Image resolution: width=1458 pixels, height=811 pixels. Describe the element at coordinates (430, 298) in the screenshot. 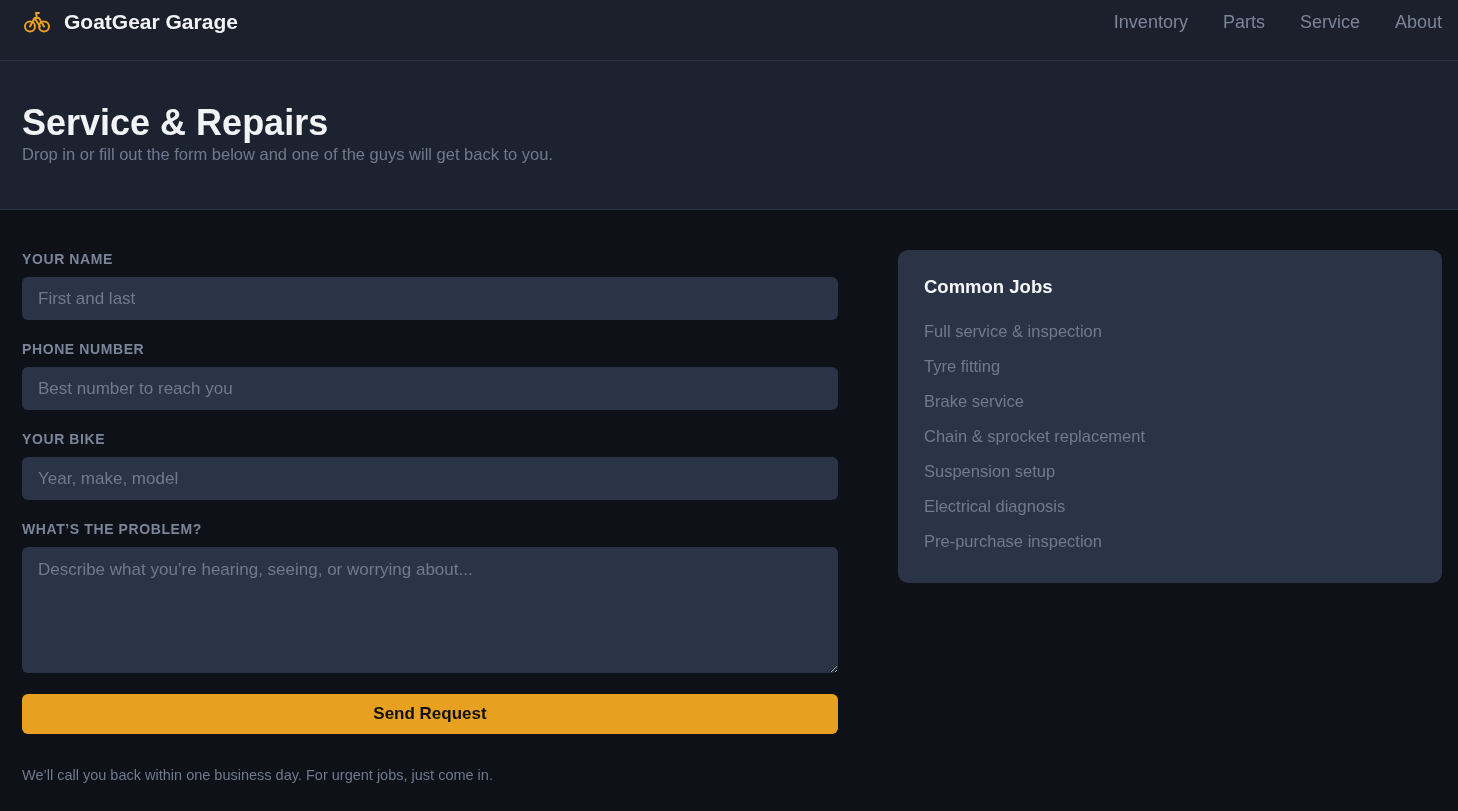

I see `input-field: First and last` at that location.